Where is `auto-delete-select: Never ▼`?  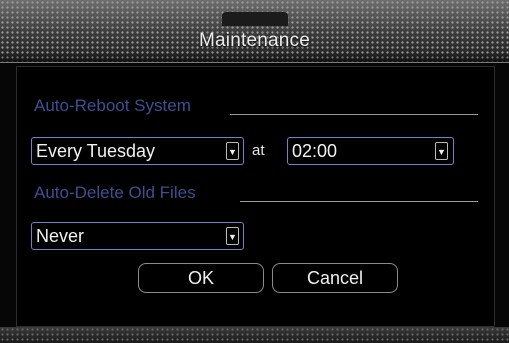
auto-delete-select: Never ▼ is located at coordinates (137, 236).